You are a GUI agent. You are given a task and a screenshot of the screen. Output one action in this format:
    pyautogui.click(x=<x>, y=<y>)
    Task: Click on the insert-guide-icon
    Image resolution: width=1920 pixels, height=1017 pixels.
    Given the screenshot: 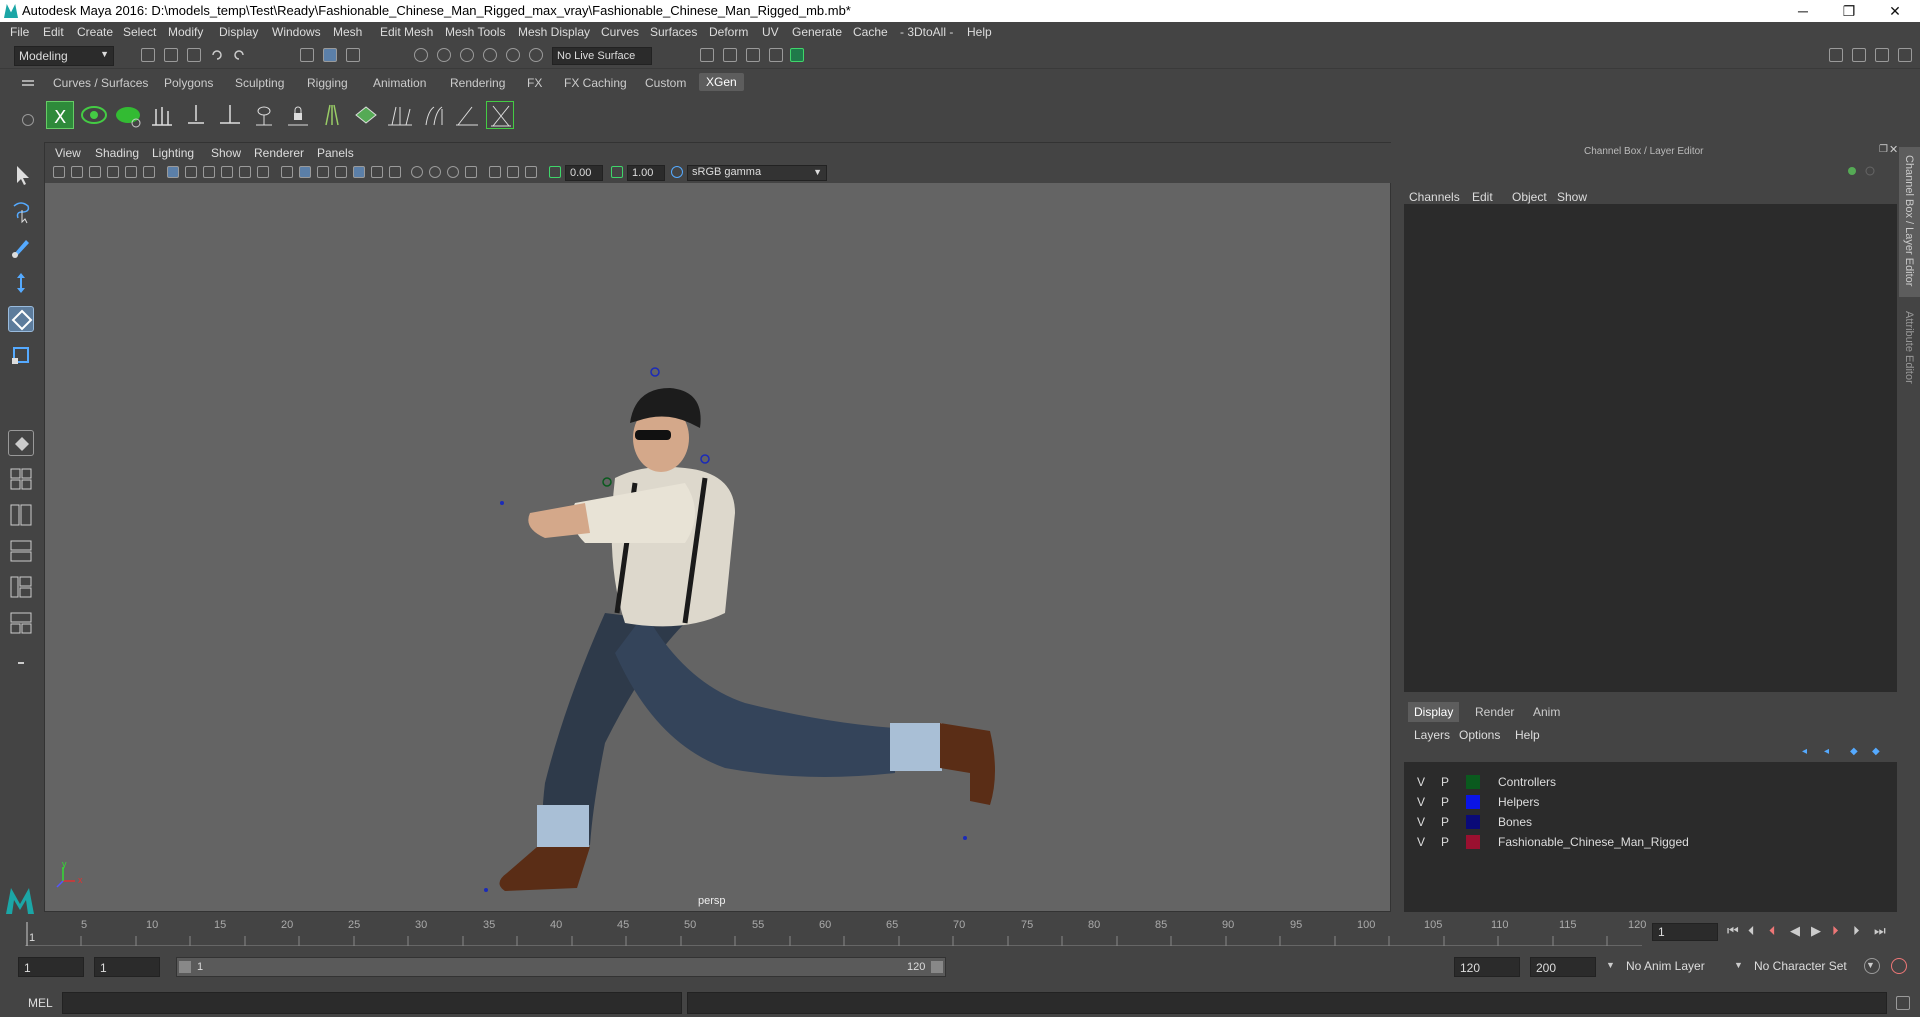 What is the action you would take?
    pyautogui.click(x=230, y=115)
    